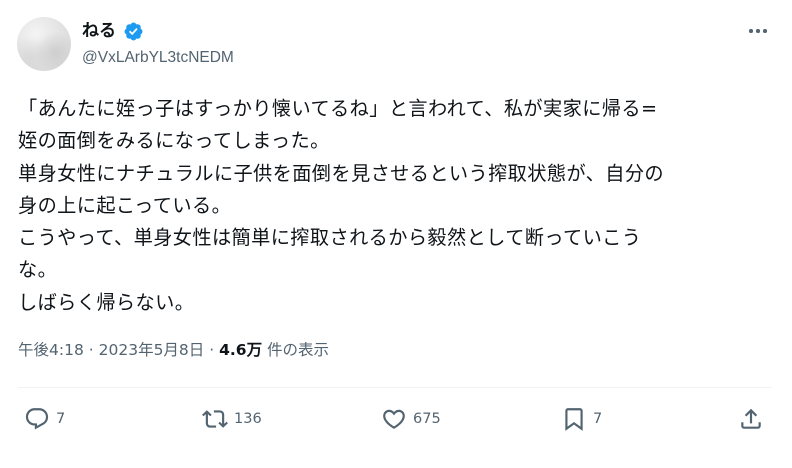  I want to click on tweet-meta: 午後4:18 · 2023年5月8日 · 4.6万 件の表示, so click(173, 350).